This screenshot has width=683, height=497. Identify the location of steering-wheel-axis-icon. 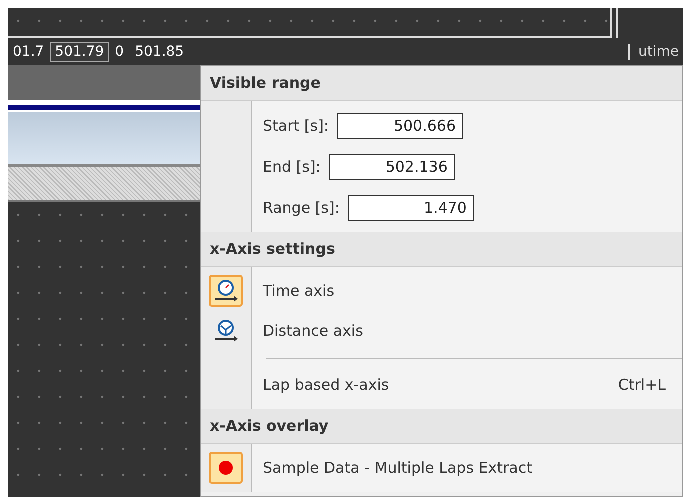
(226, 331).